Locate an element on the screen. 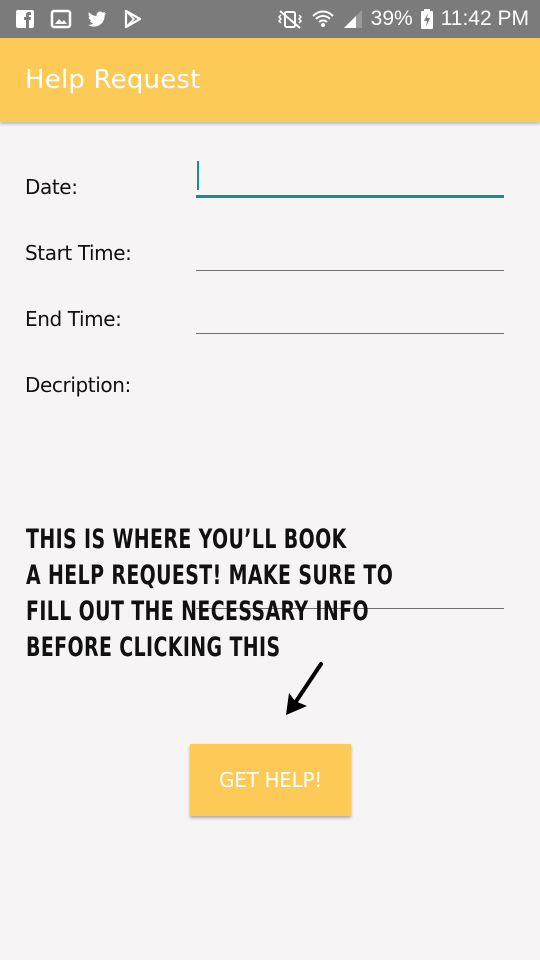 This screenshot has height=960, width=540. signal-icon is located at coordinates (352, 19).